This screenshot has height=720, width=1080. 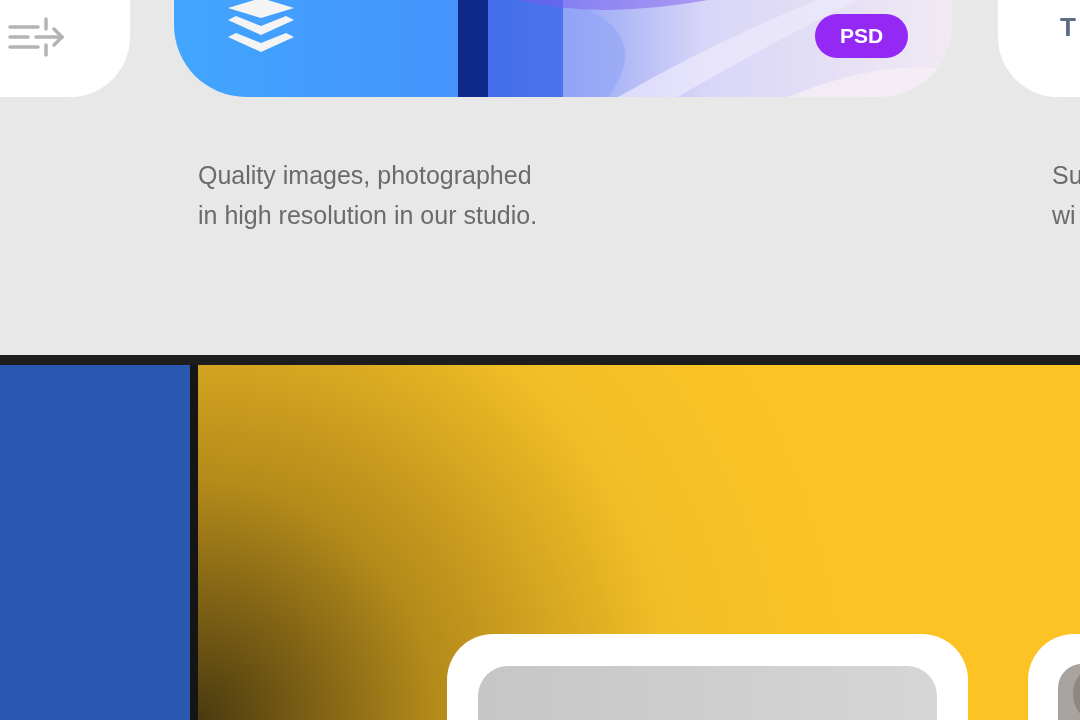 What do you see at coordinates (861, 36) in the screenshot?
I see `format-badge: PSD` at bounding box center [861, 36].